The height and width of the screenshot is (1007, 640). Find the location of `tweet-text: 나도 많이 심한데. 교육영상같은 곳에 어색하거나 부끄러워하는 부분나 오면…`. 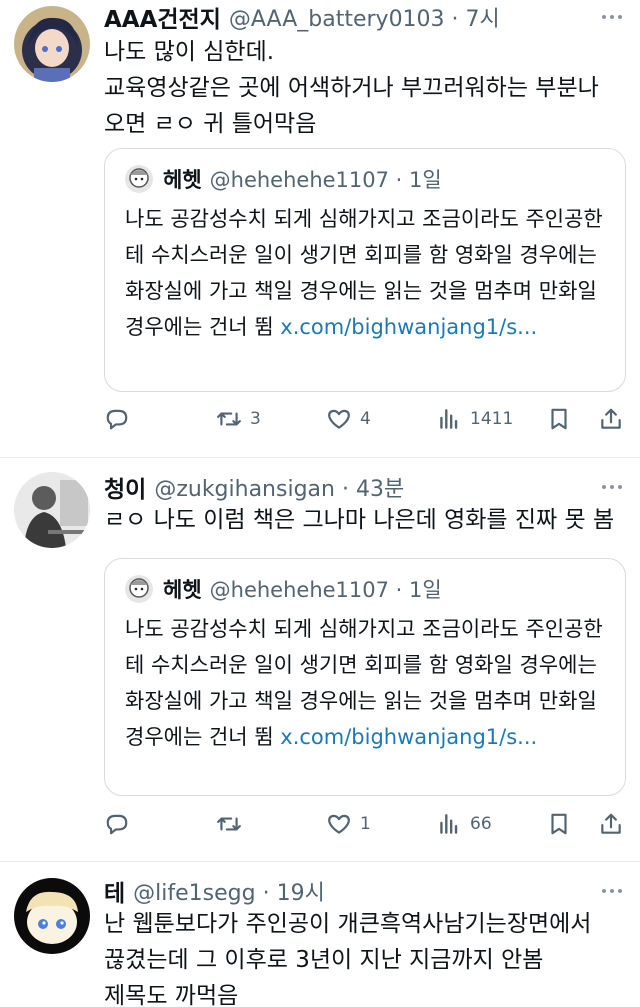

tweet-text: 나도 많이 심한데. 교육영상같은 곳에 어색하거나 부끄러워하는 부분나 오면… is located at coordinates (351, 88).